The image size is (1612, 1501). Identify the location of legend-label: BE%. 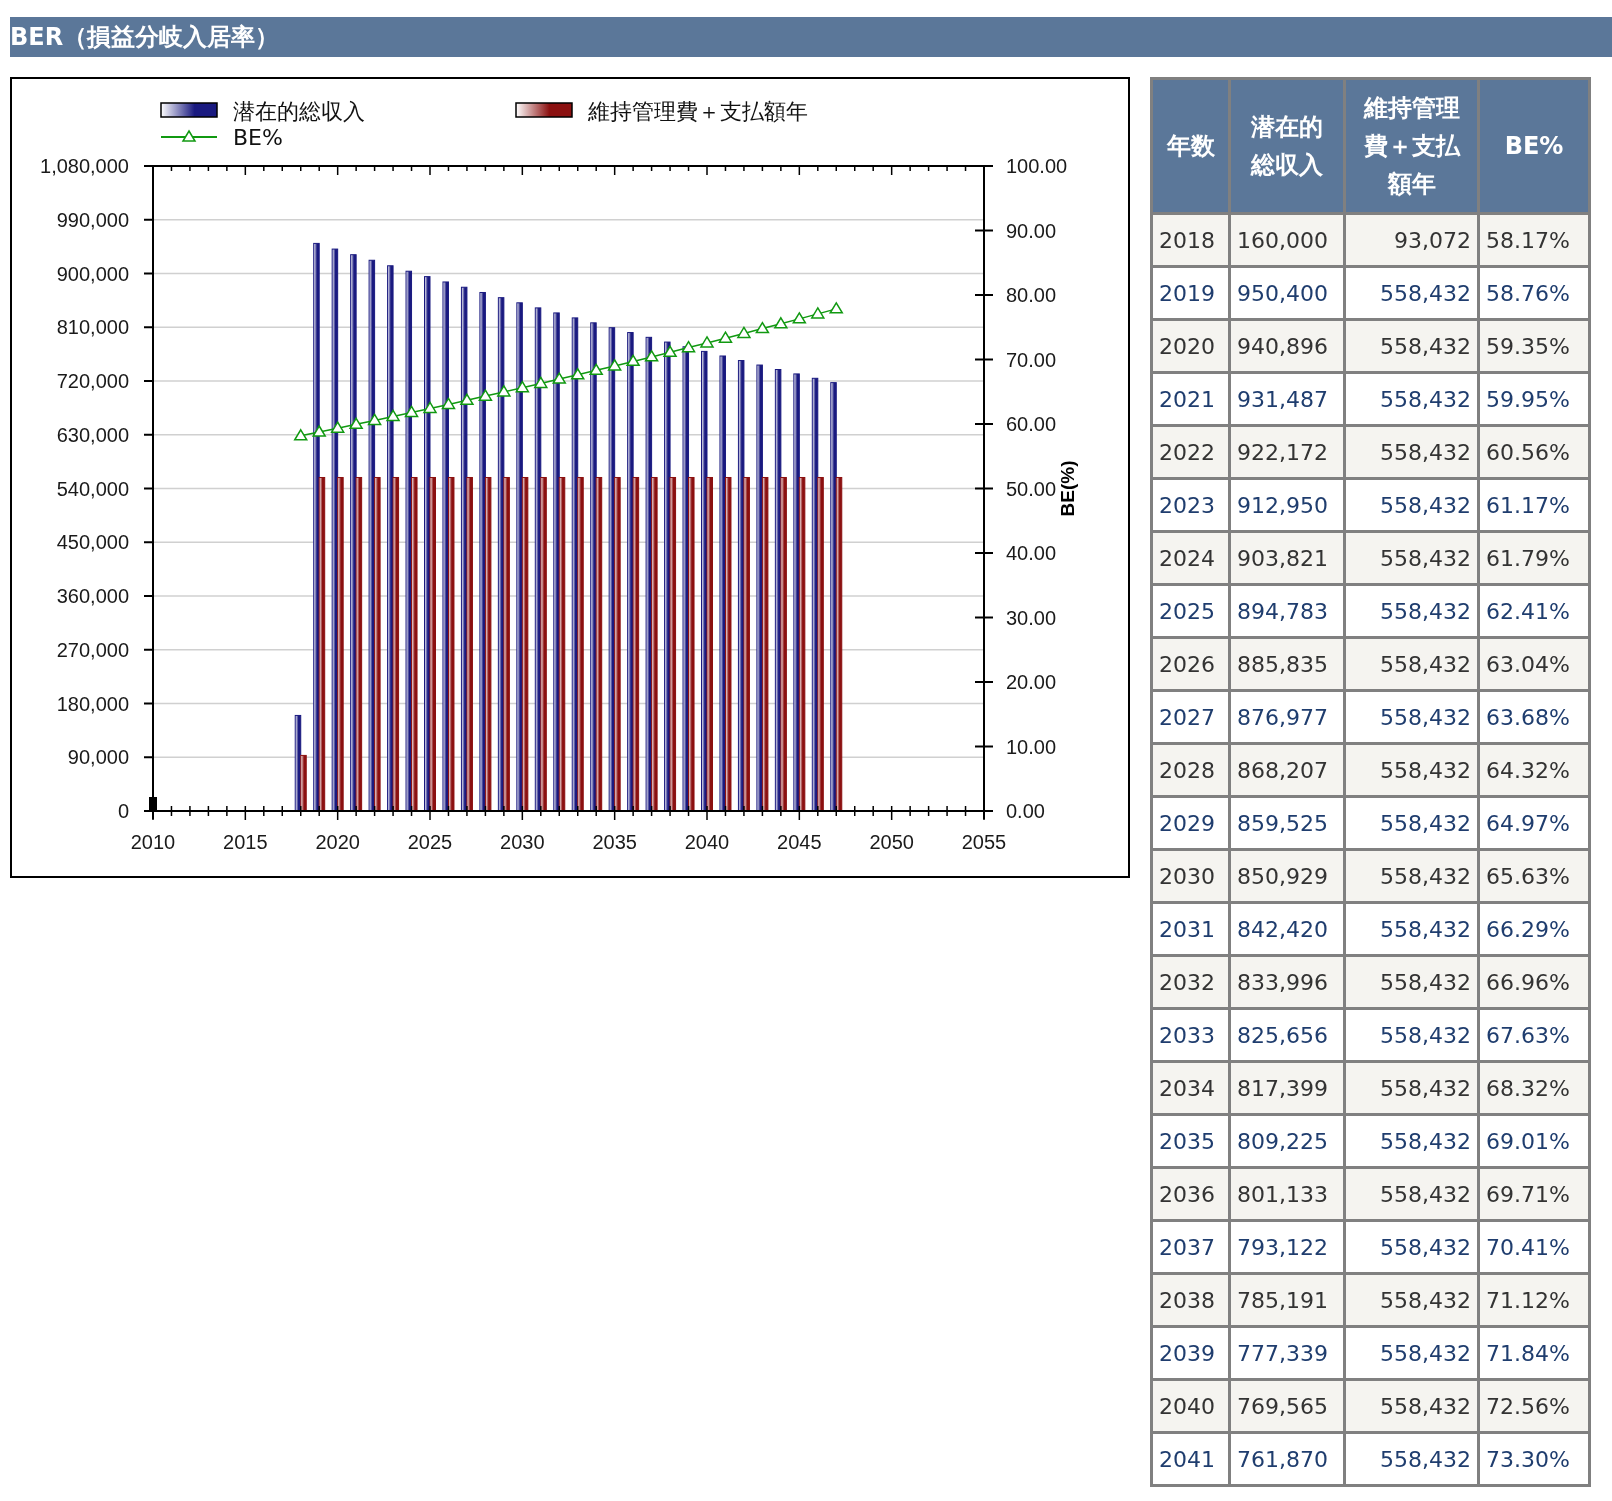
(258, 137).